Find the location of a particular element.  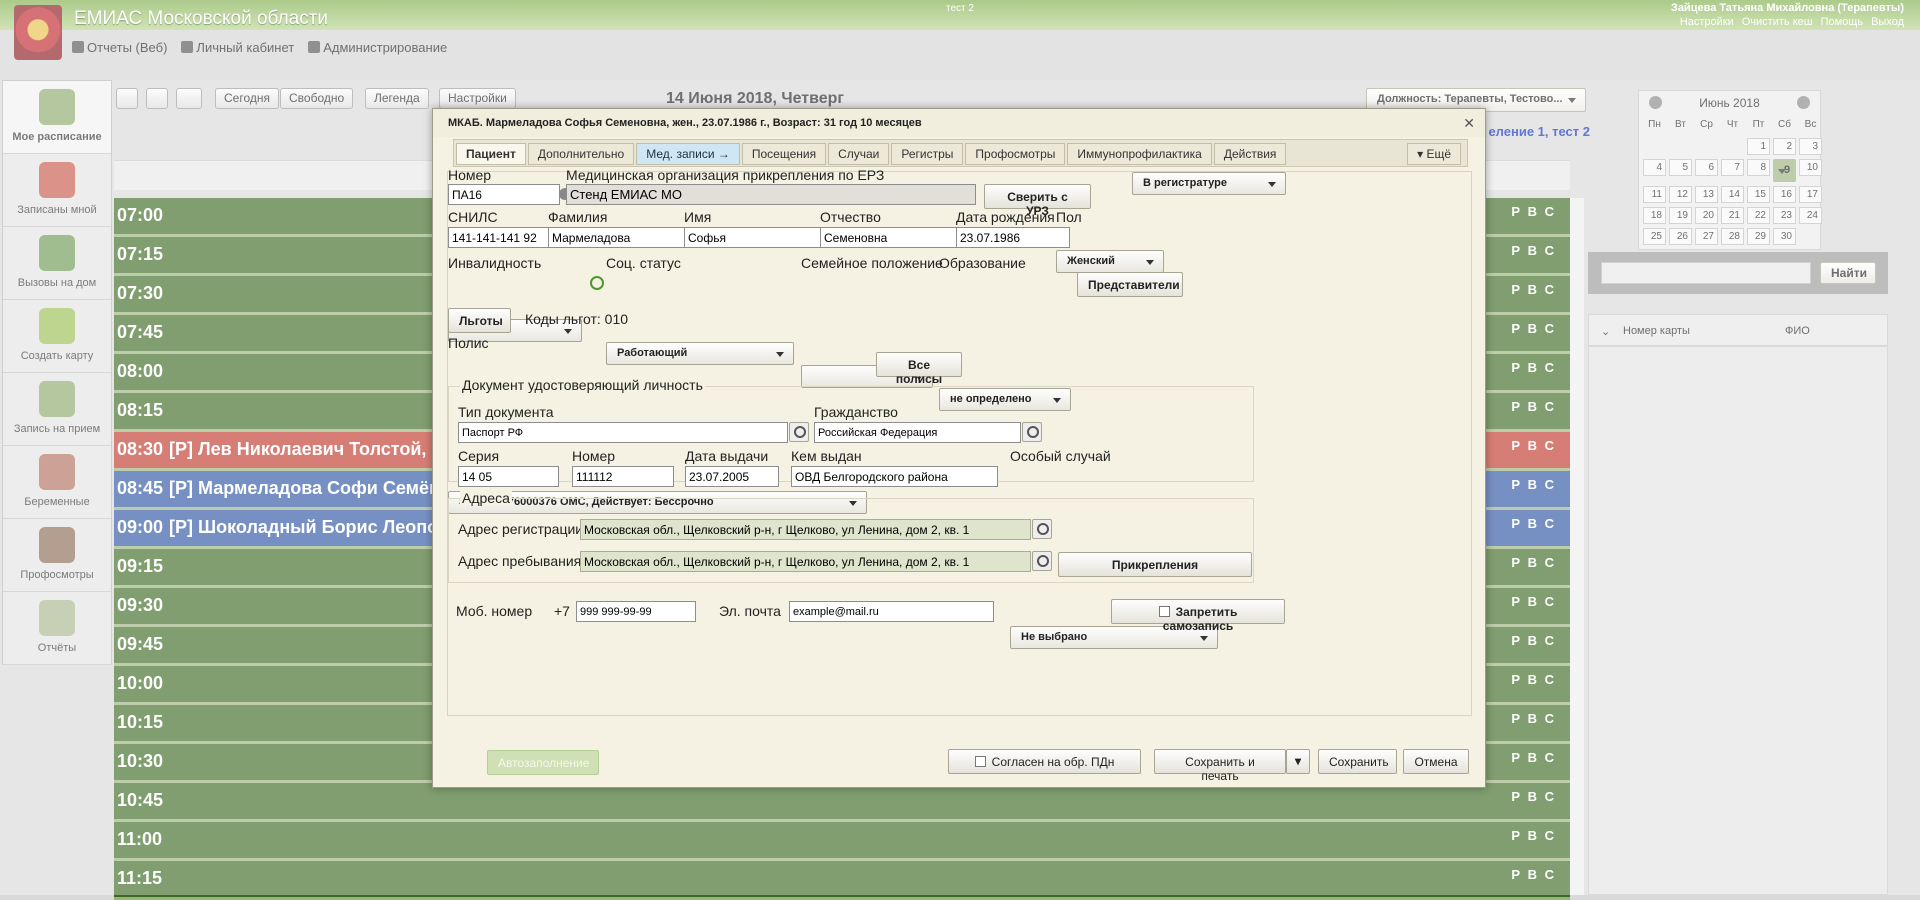

consent-checkbox: Согласен на обр. ПДн is located at coordinates (1044, 761).